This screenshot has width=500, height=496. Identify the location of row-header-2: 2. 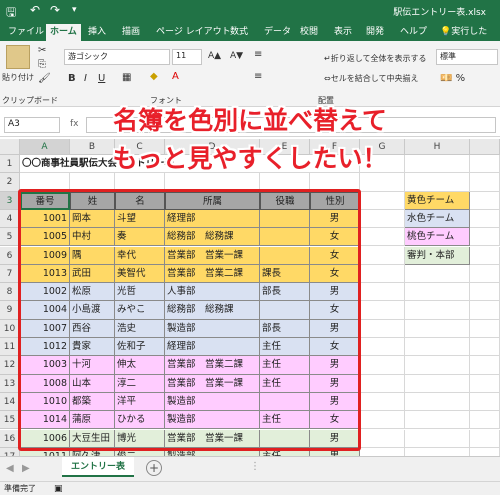
(10, 182).